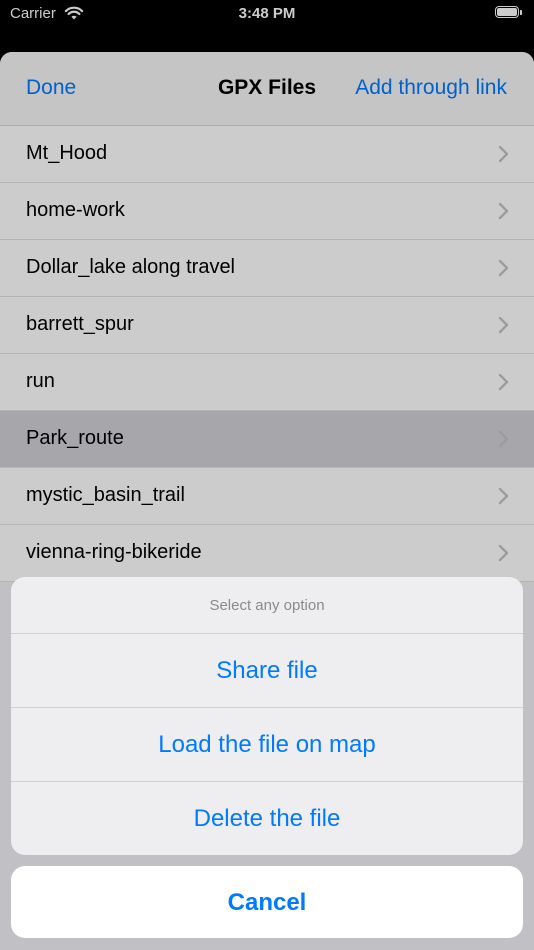  Describe the element at coordinates (267, 902) in the screenshot. I see `cancel-button: Cancel` at that location.